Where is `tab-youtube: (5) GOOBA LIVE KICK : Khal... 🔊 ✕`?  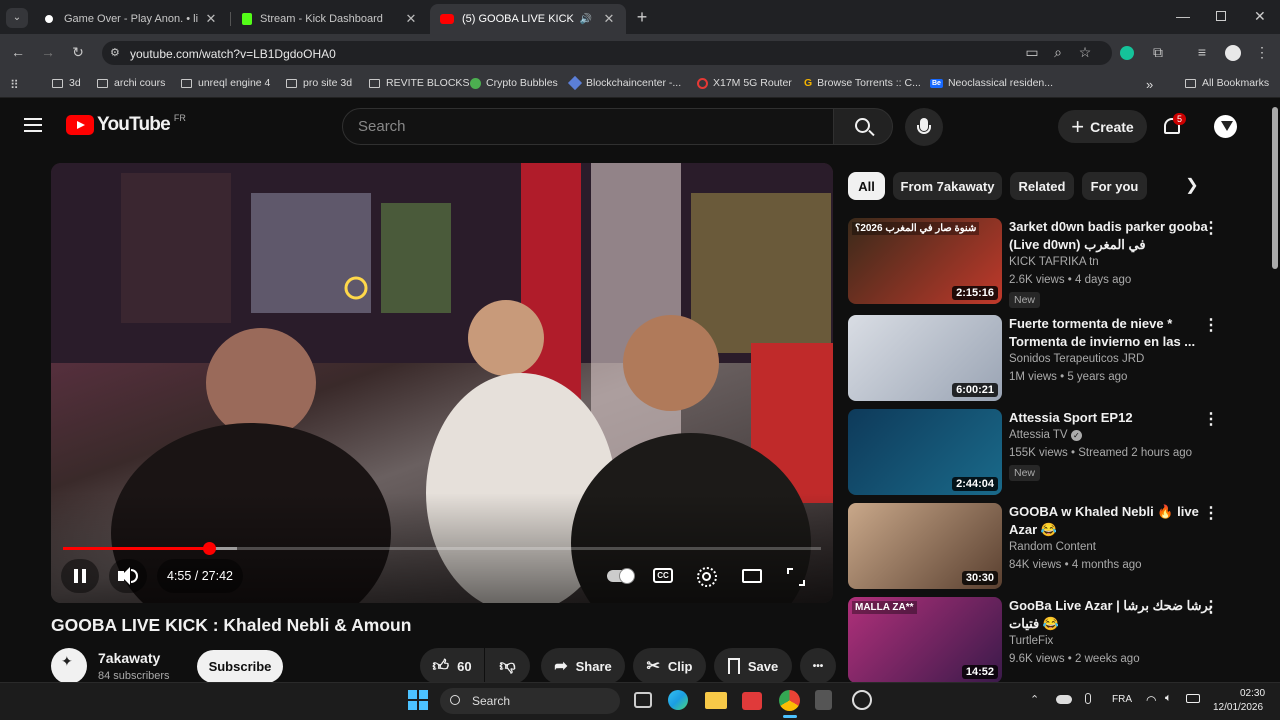 tab-youtube: (5) GOOBA LIVE KICK : Khal... 🔊 ✕ is located at coordinates (528, 19).